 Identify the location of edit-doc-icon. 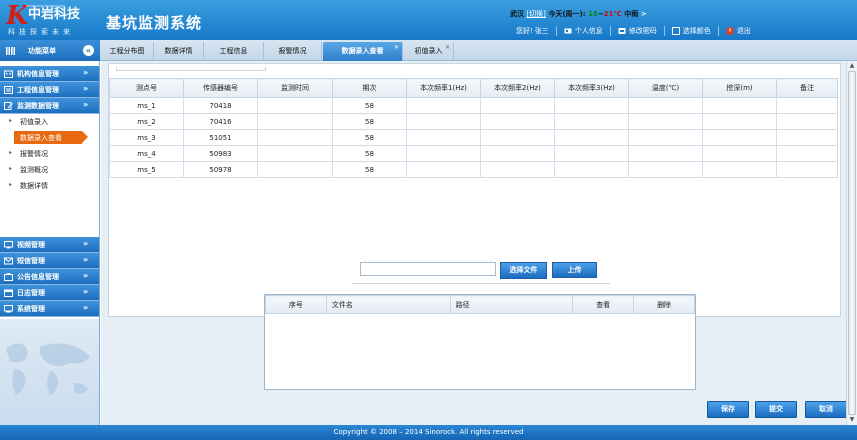
(8, 106).